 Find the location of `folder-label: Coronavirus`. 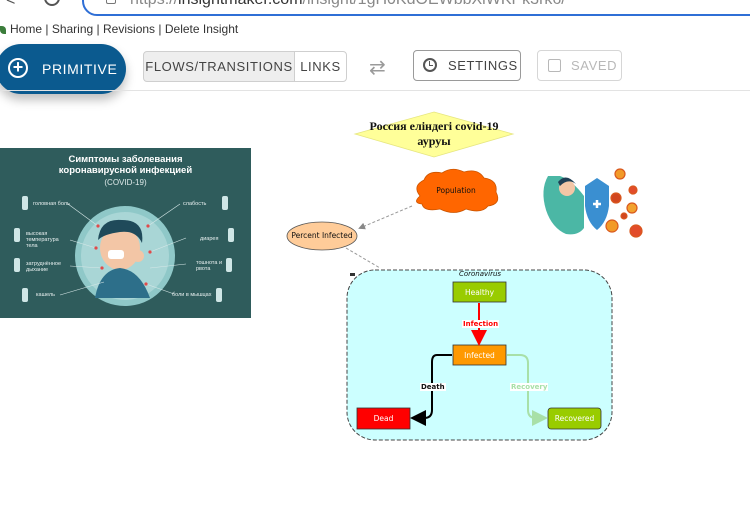

folder-label: Coronavirus is located at coordinates (480, 274).